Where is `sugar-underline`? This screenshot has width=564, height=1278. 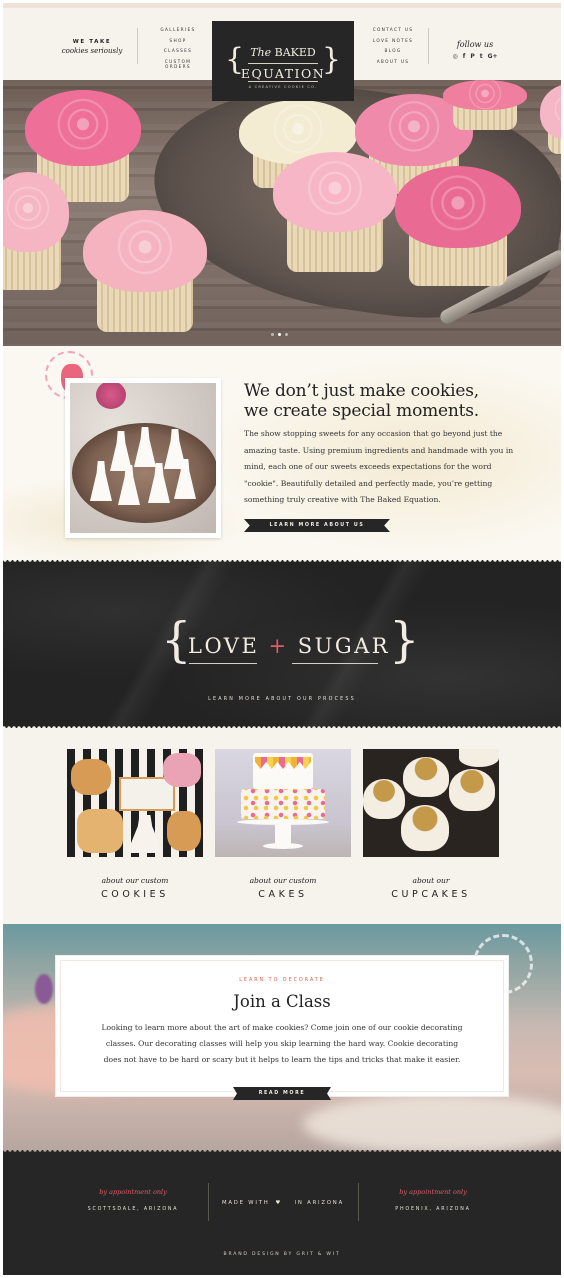
sugar-underline is located at coordinates (335, 663).